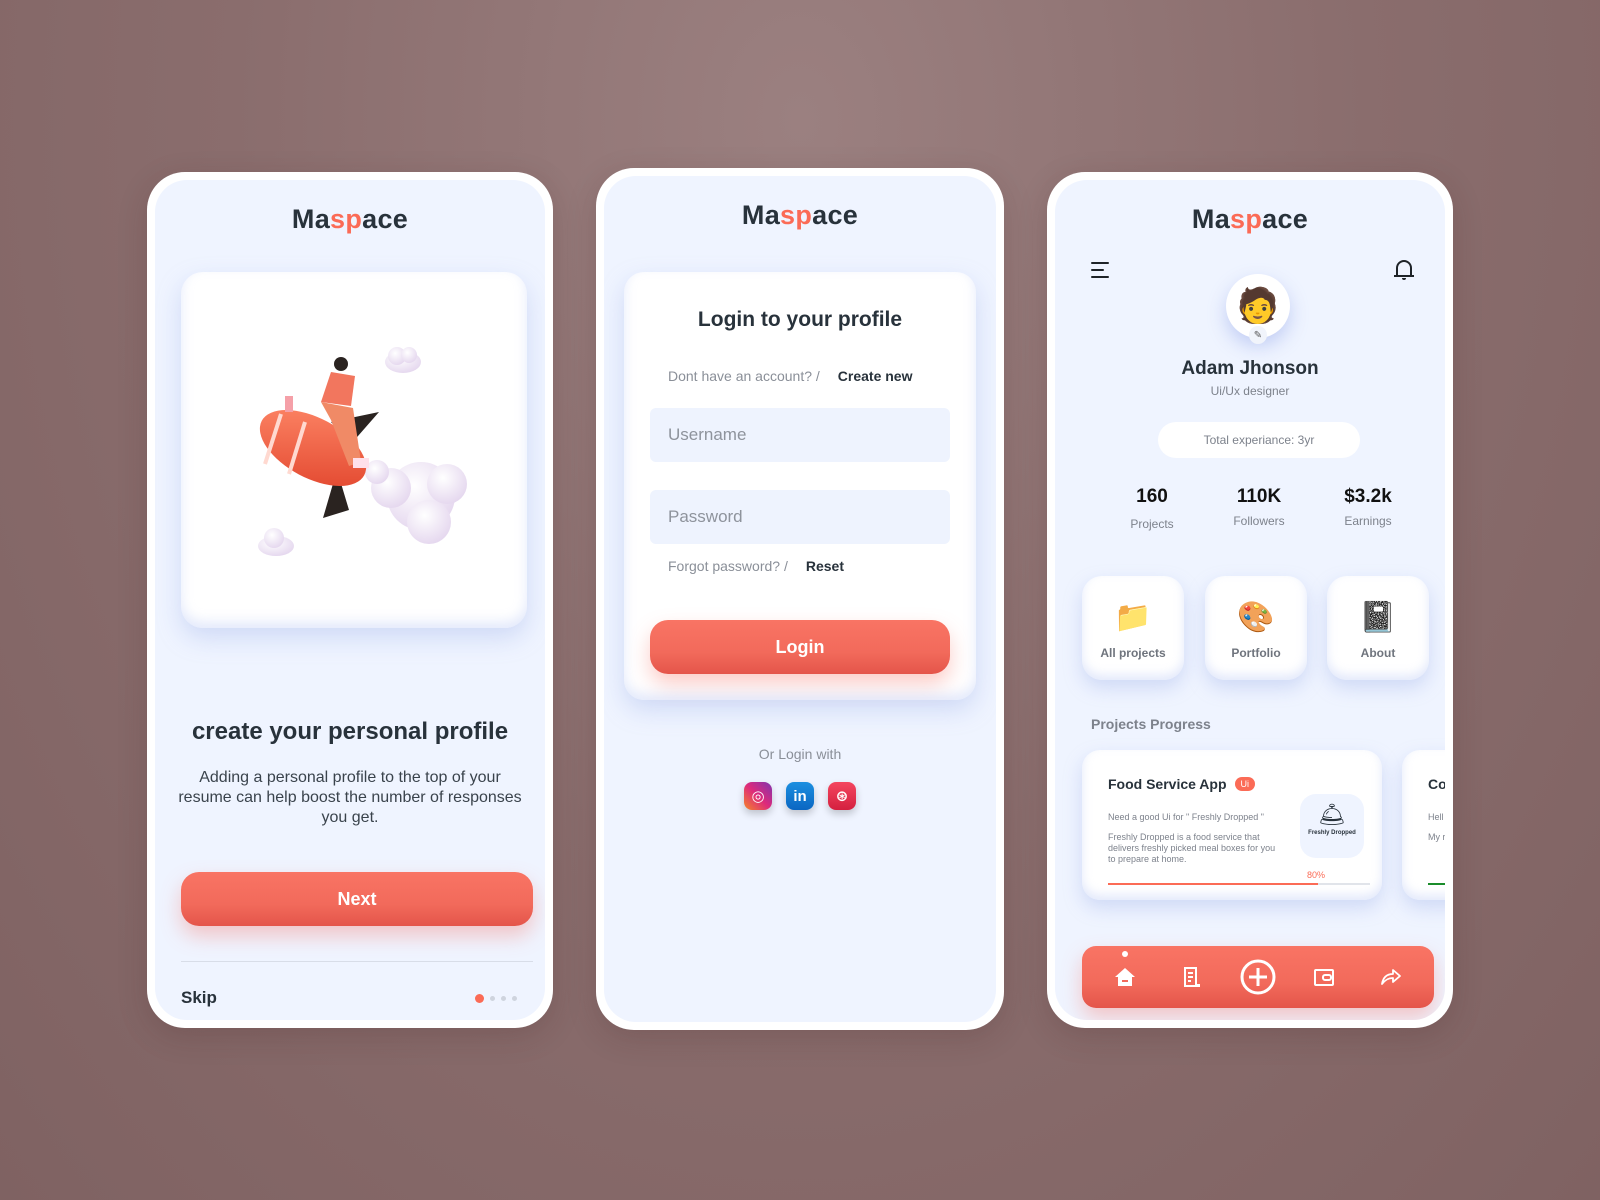 This screenshot has height=1200, width=1600. Describe the element at coordinates (1368, 521) in the screenshot. I see `stat-label: Earnings` at that location.